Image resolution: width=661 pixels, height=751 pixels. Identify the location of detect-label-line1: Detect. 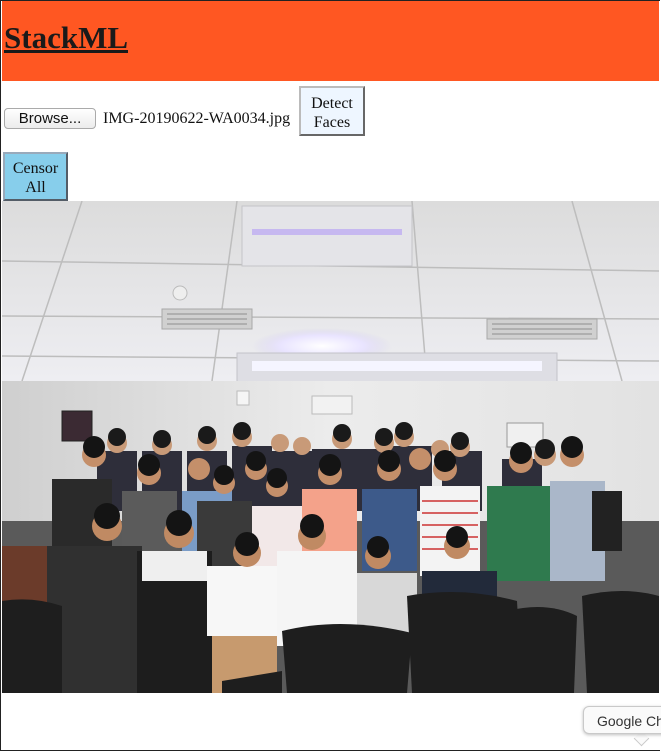
(332, 103).